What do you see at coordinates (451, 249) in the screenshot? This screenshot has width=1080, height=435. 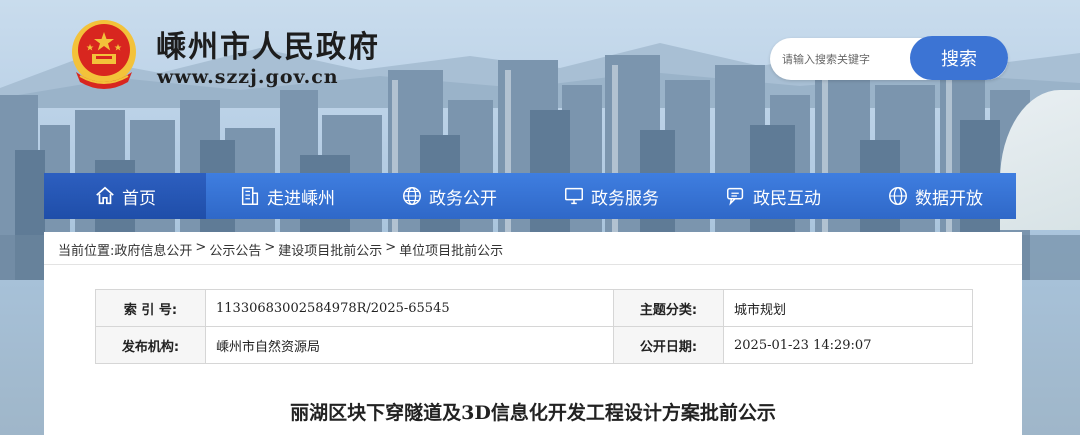 I see `breadcrumb-link: 单位项目批前公示` at bounding box center [451, 249].